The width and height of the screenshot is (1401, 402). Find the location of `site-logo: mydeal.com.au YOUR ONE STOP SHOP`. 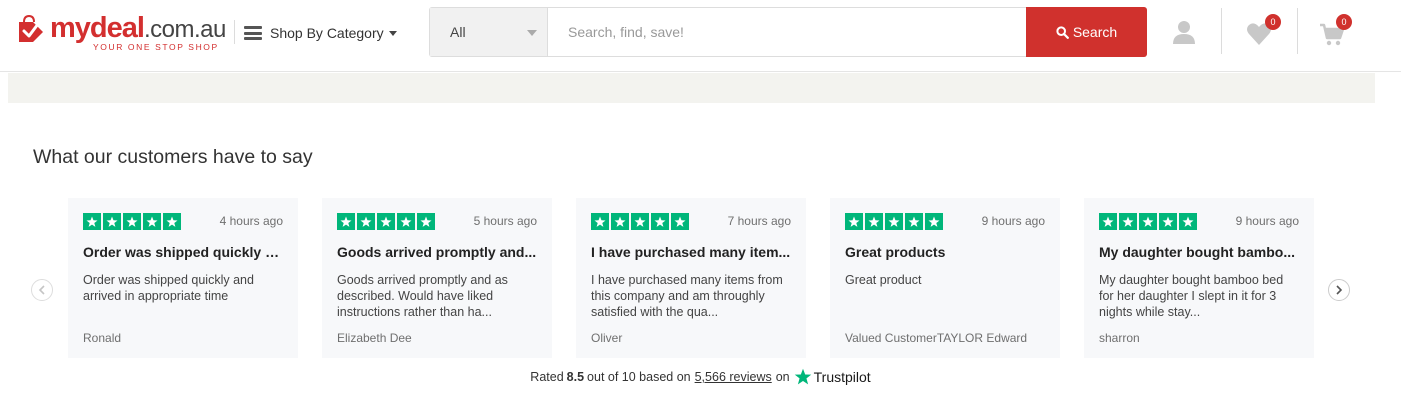

site-logo: mydeal.com.au YOUR ONE STOP SHOP is located at coordinates (121, 34).